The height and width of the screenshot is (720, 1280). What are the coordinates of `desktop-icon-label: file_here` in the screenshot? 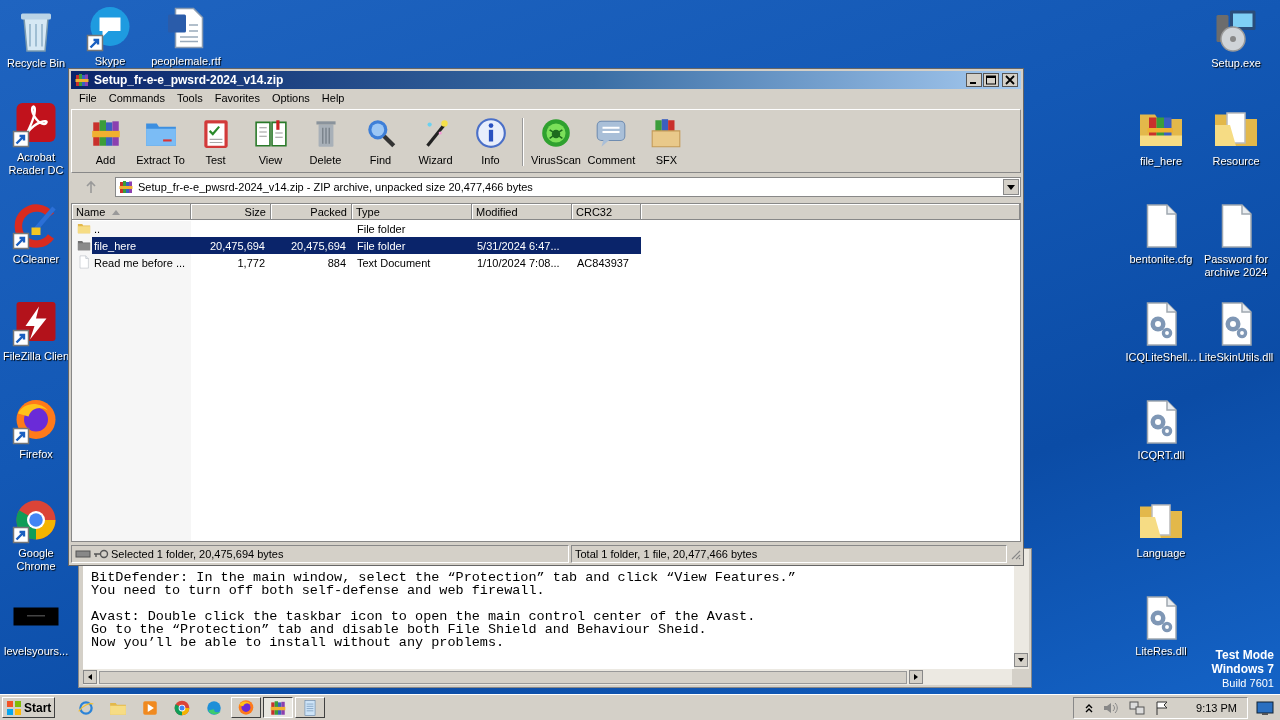 It's located at (1161, 161).